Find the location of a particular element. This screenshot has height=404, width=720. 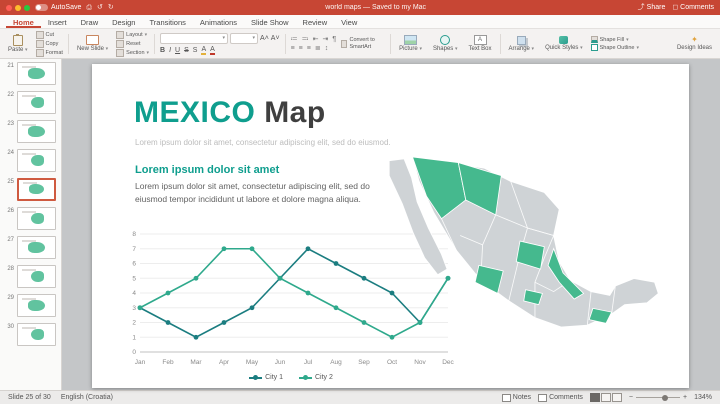

svg-text: Jul is located at coordinates (308, 362).